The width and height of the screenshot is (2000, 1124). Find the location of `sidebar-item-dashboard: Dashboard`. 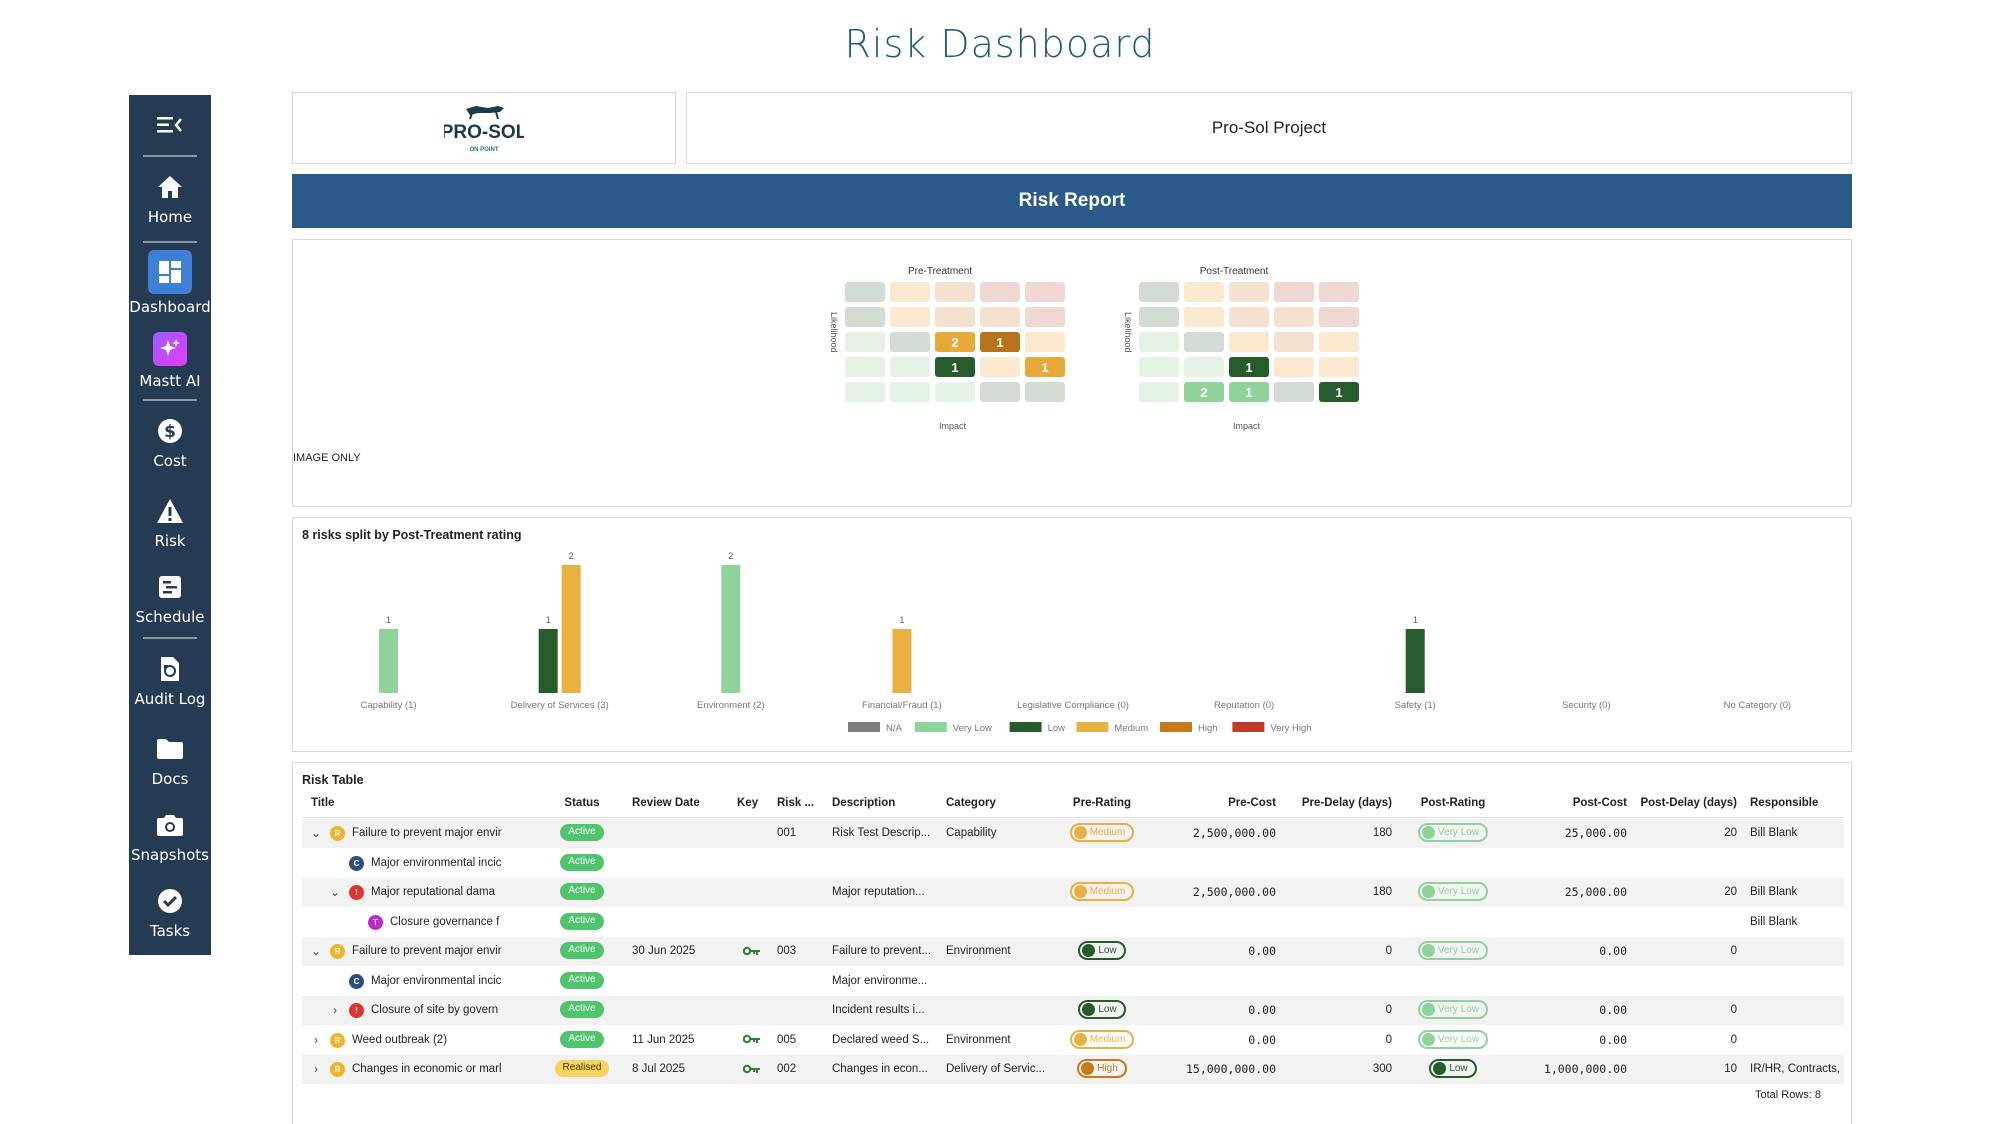

sidebar-item-dashboard: Dashboard is located at coordinates (170, 283).